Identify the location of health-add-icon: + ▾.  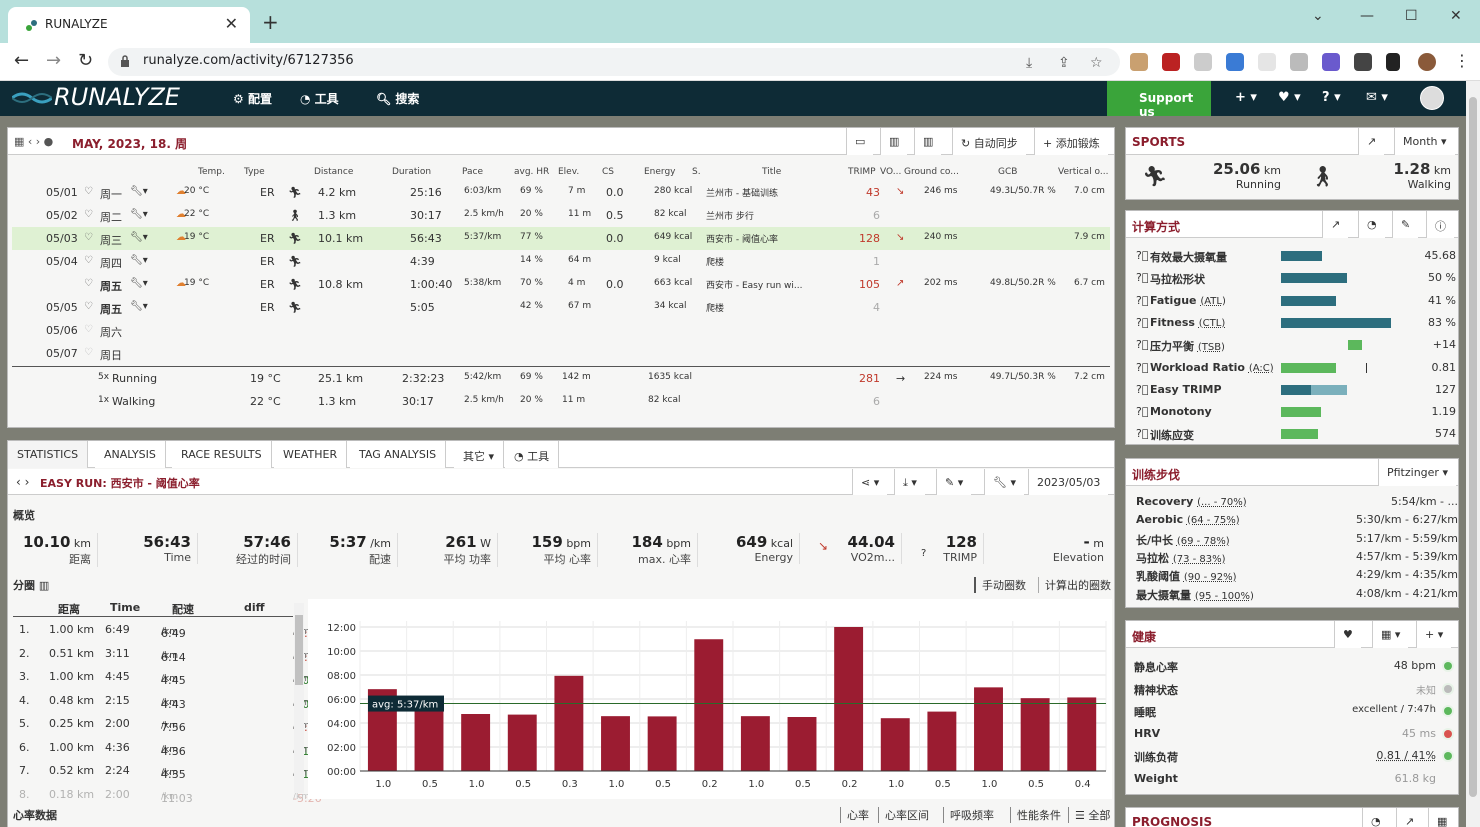
(1434, 634).